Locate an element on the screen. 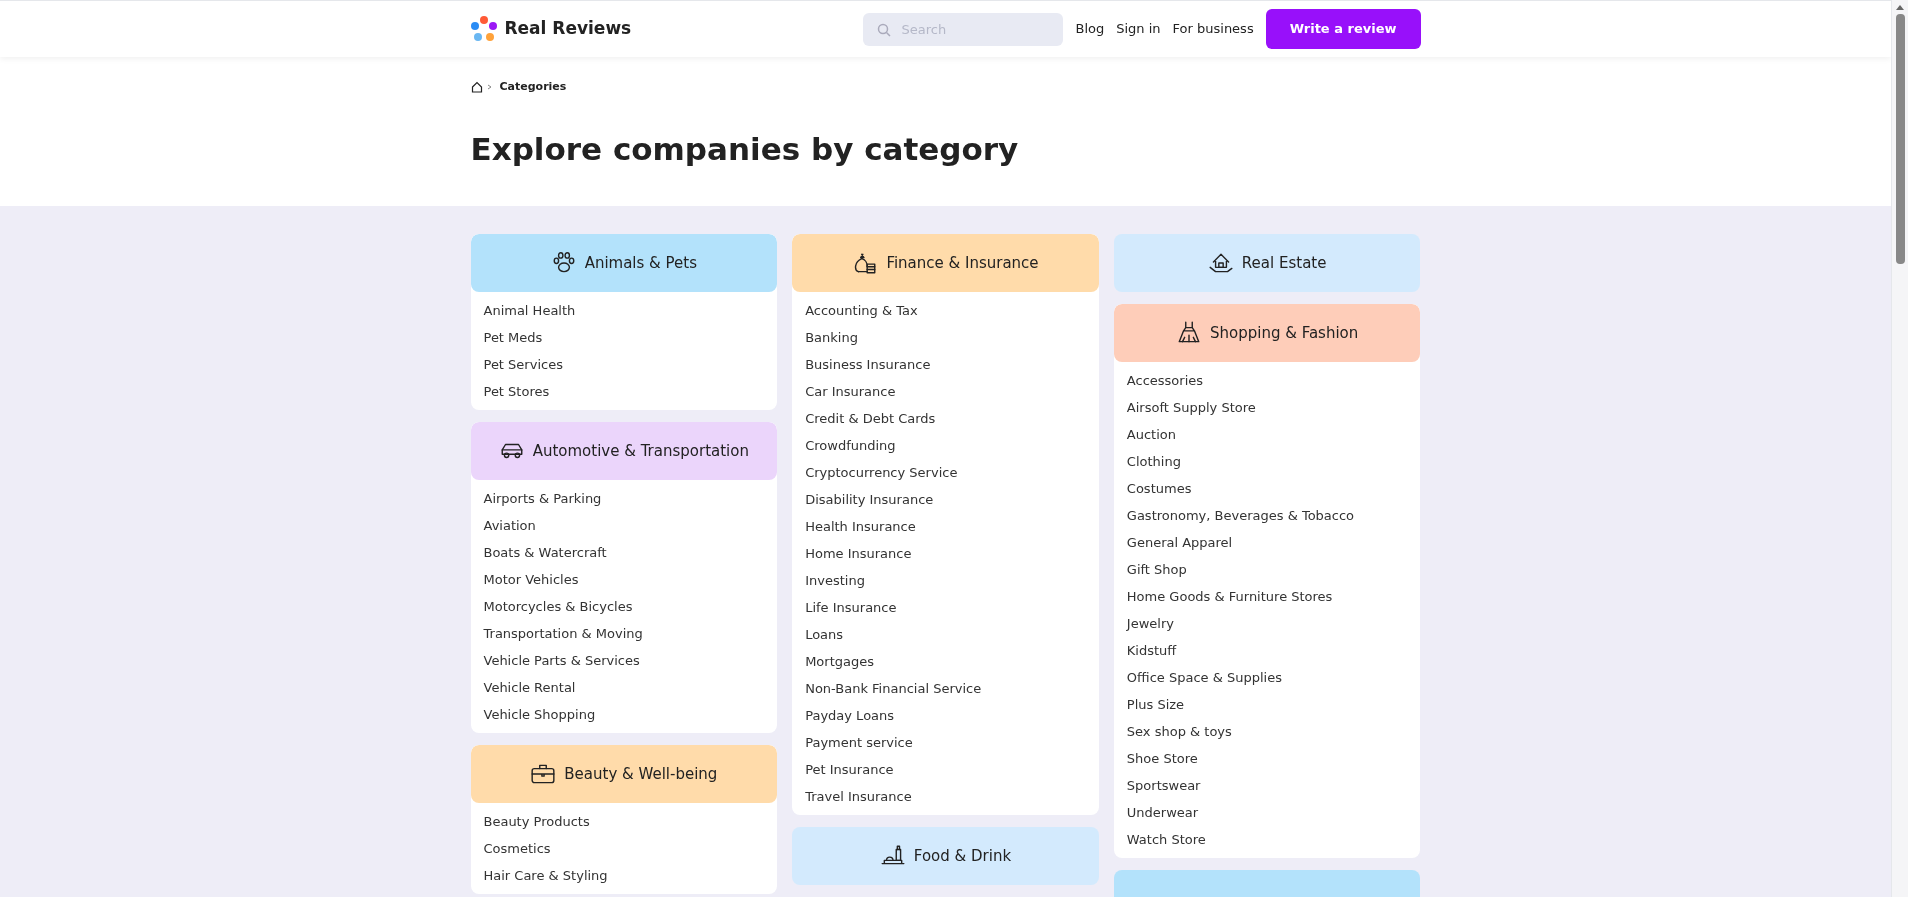 The image size is (1908, 897). subcategory-link: Sportswear is located at coordinates (1267, 785).